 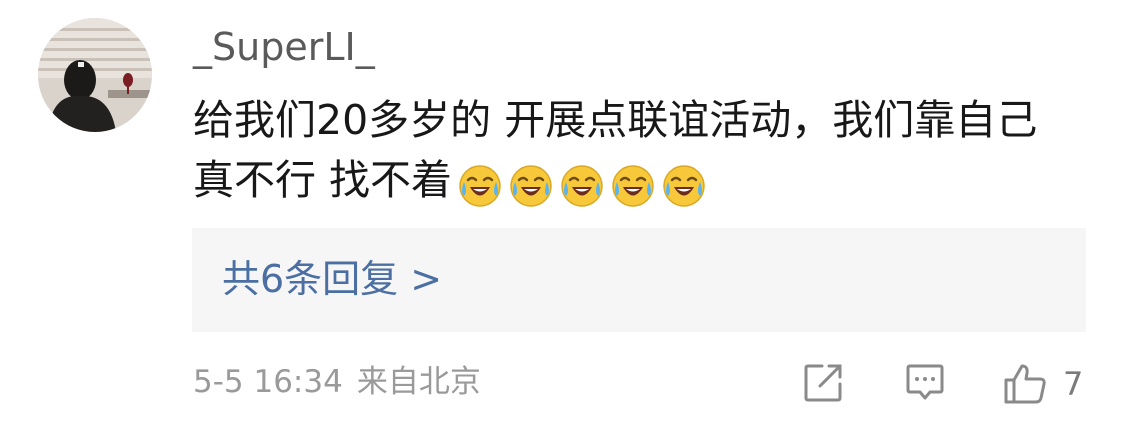 I want to click on avatar-image, so click(x=95, y=75).